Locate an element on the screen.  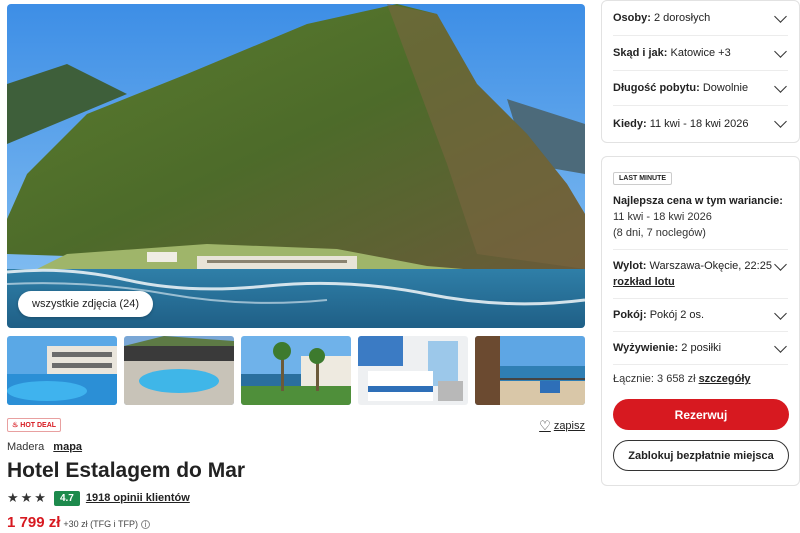
thumbnail-round-pool is located at coordinates (179, 370).